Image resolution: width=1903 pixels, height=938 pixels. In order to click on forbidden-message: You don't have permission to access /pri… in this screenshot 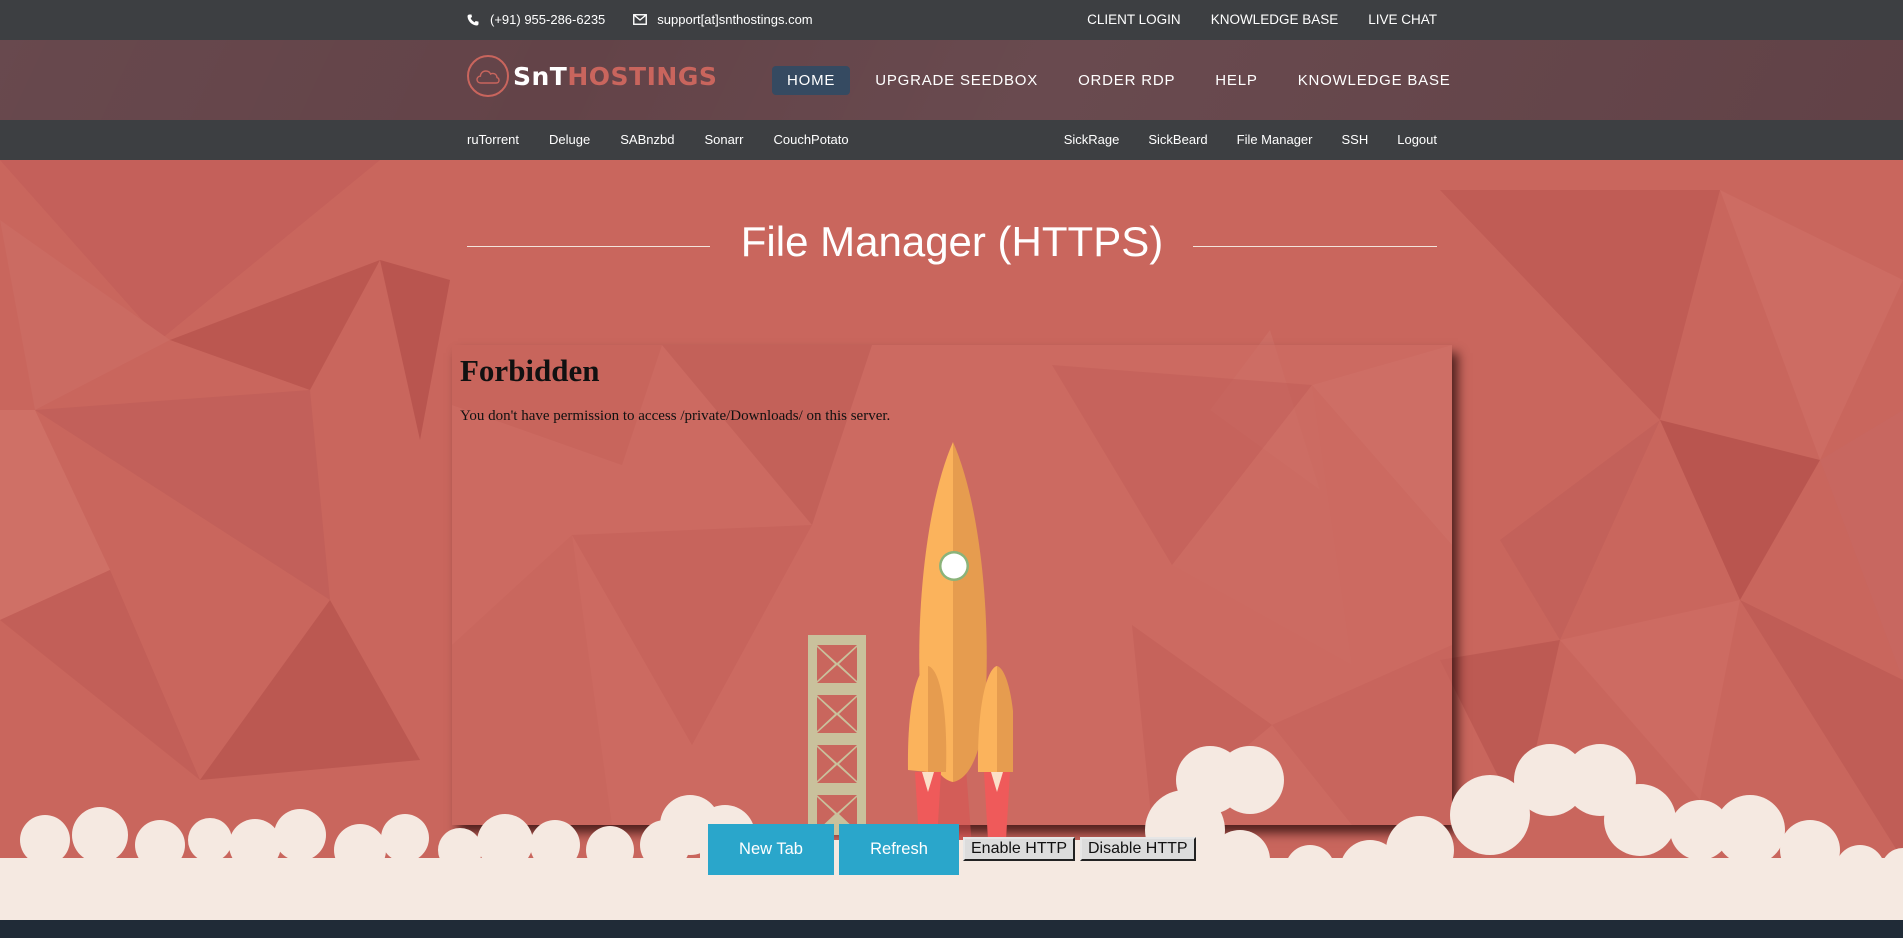, I will do `click(675, 416)`.